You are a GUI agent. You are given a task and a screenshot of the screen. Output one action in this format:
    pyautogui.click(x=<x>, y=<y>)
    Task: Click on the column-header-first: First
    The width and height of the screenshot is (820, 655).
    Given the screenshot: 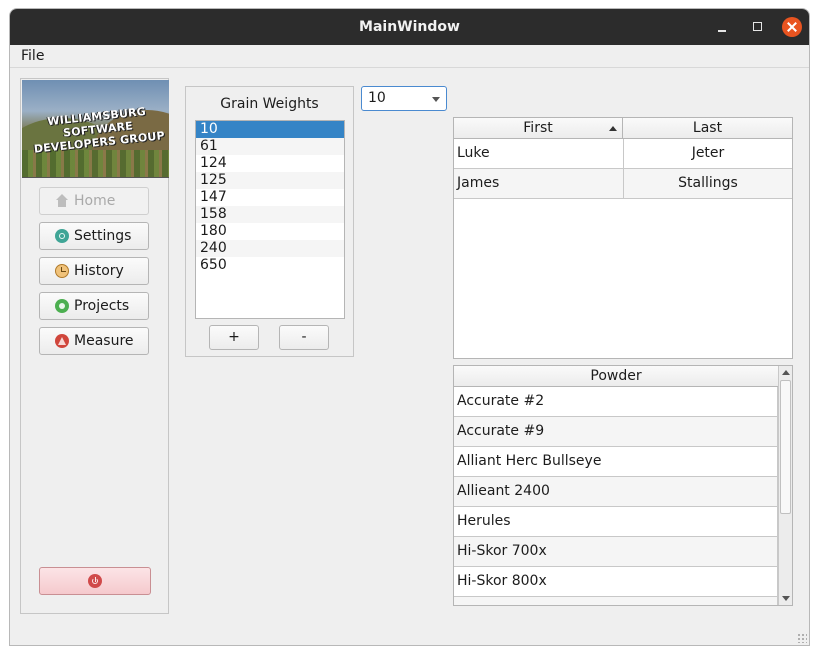 What is the action you would take?
    pyautogui.click(x=538, y=128)
    